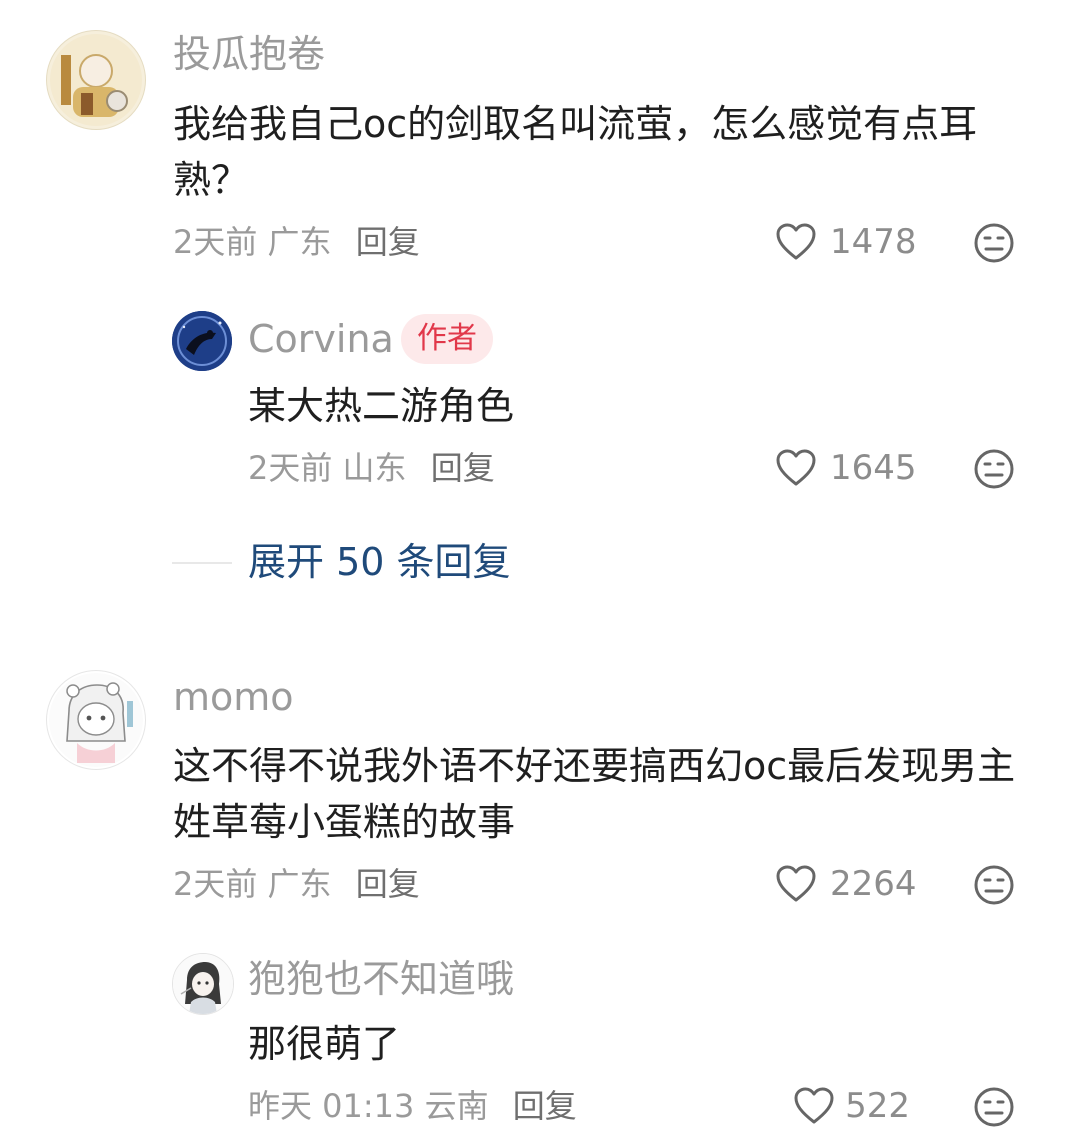  I want to click on expand-replies-button: 展开 50 条回复, so click(379, 562).